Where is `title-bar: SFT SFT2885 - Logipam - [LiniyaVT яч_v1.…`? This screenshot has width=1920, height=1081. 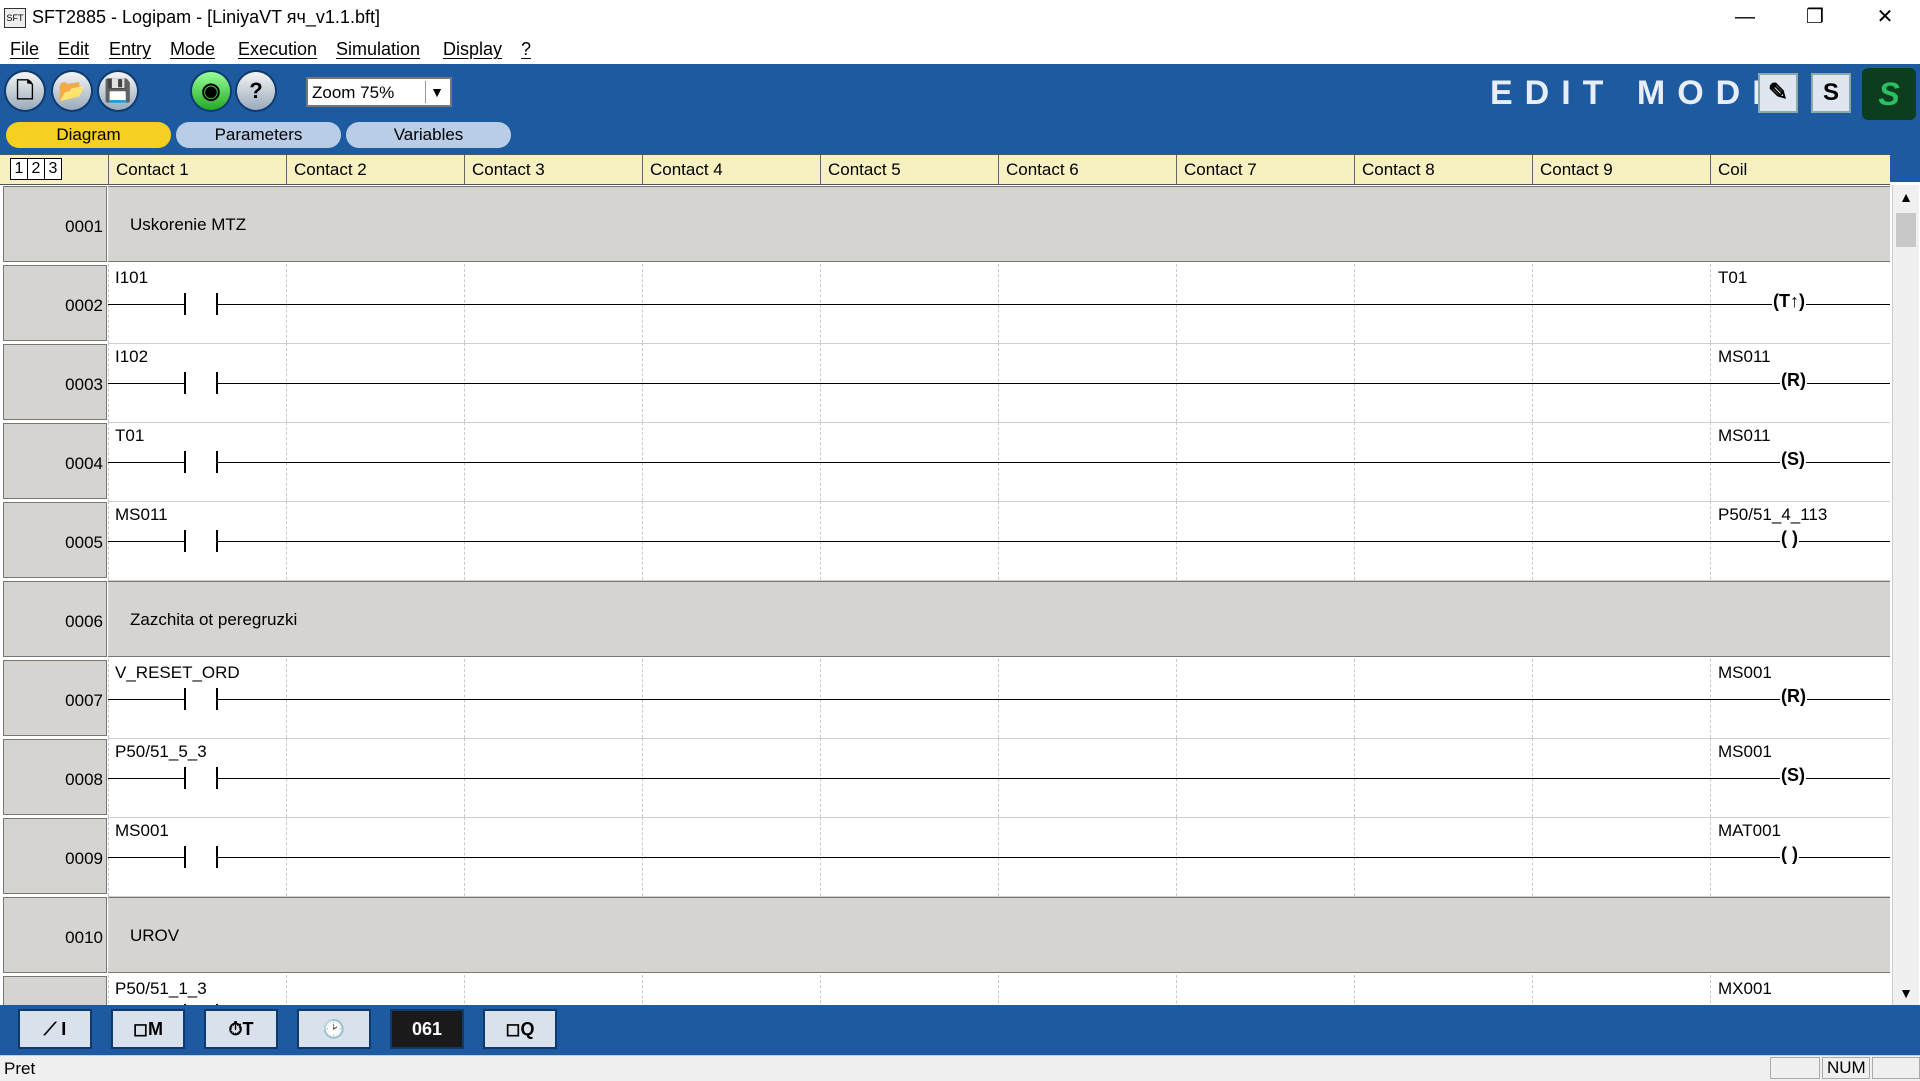
title-bar: SFT SFT2885 - Logipam - [LiniyaVT яч_v1.… is located at coordinates (960, 18).